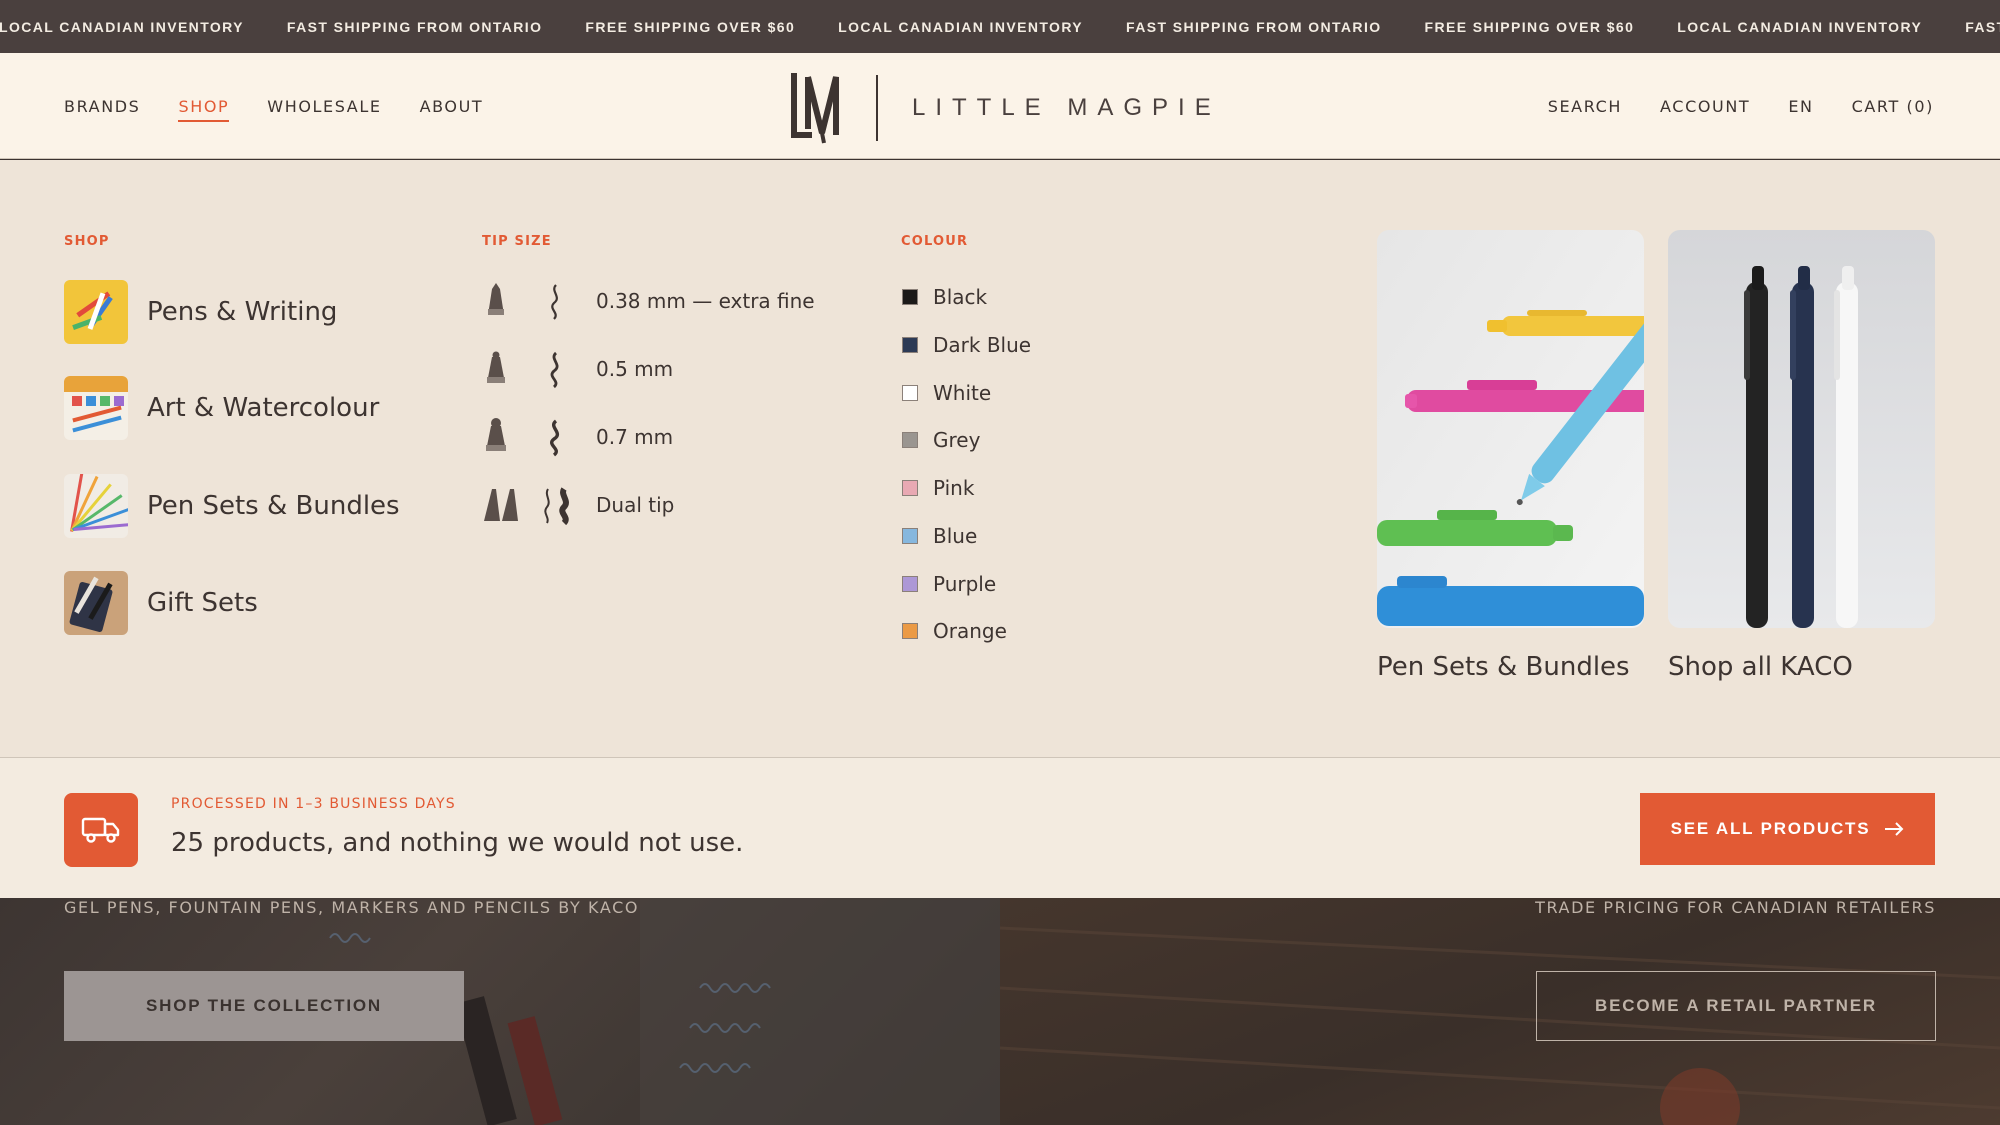 The width and height of the screenshot is (2000, 1125). Describe the element at coordinates (452, 106) in the screenshot. I see `nav-about: ABOUT` at that location.